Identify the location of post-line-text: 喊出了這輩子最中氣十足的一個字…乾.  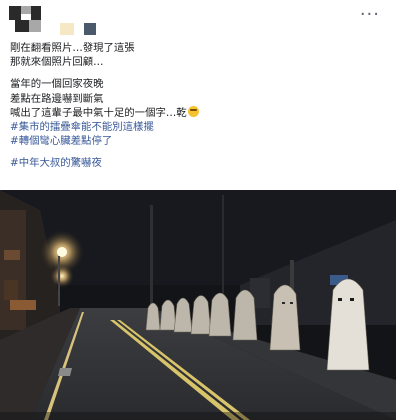
(98, 112).